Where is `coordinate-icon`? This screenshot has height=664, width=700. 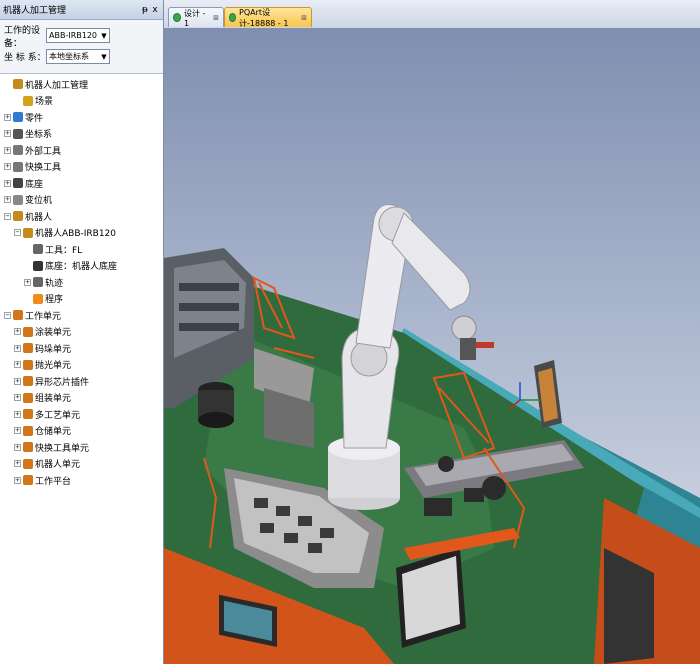 coordinate-icon is located at coordinates (18, 133).